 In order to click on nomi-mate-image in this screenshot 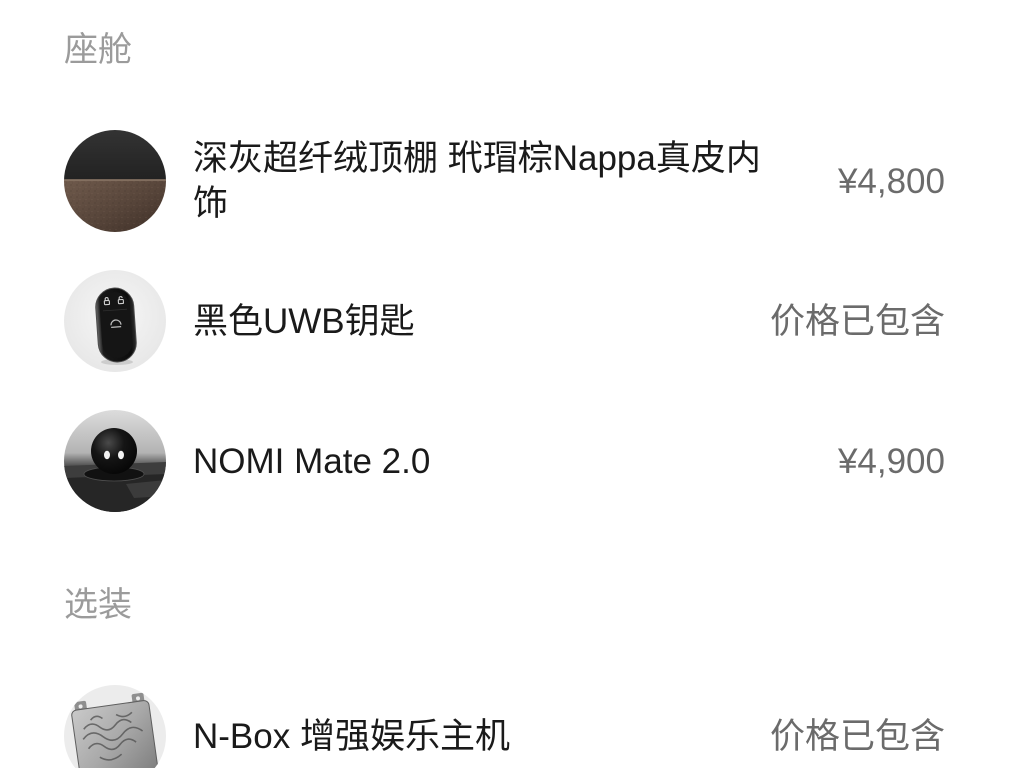, I will do `click(115, 461)`.